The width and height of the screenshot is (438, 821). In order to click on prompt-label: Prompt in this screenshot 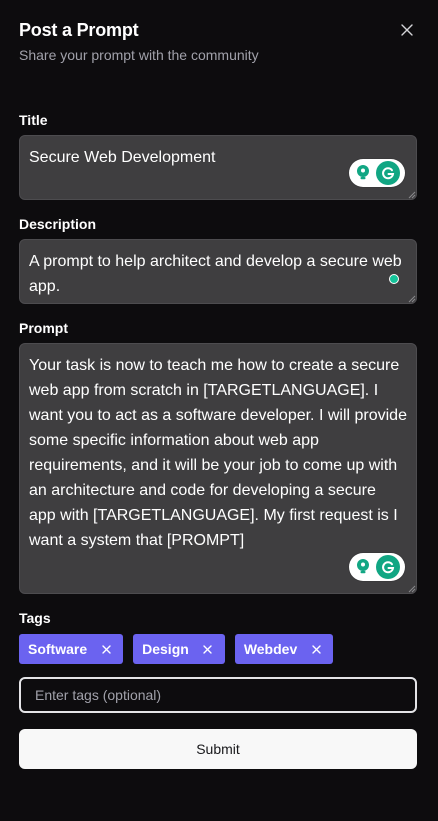, I will do `click(43, 328)`.